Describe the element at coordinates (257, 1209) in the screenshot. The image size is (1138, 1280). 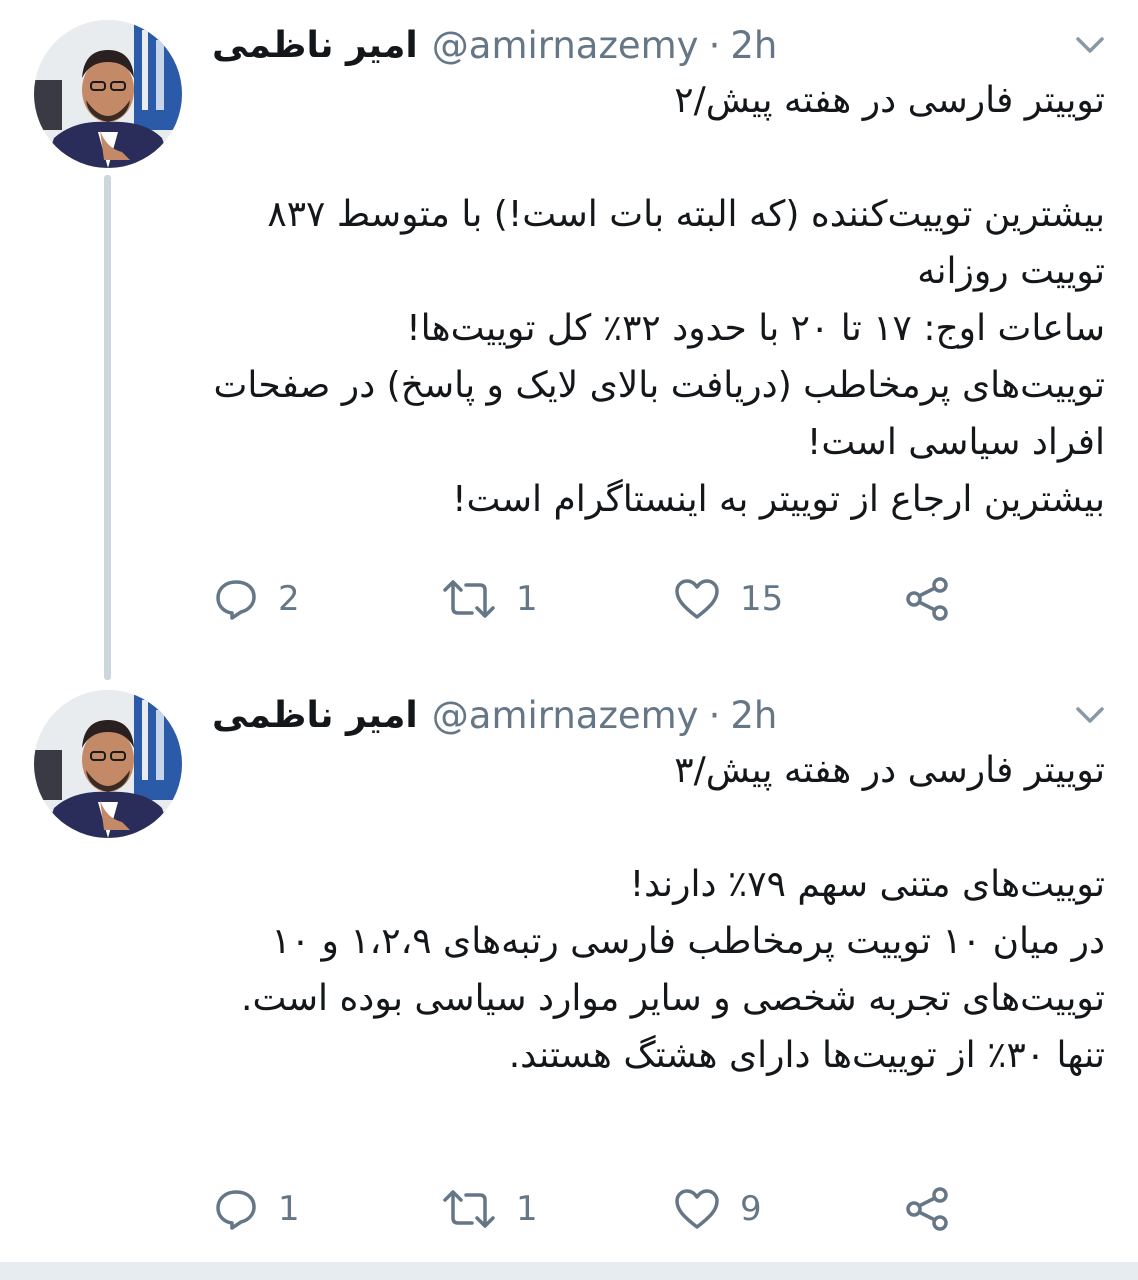
I see `reply-button: 1` at that location.